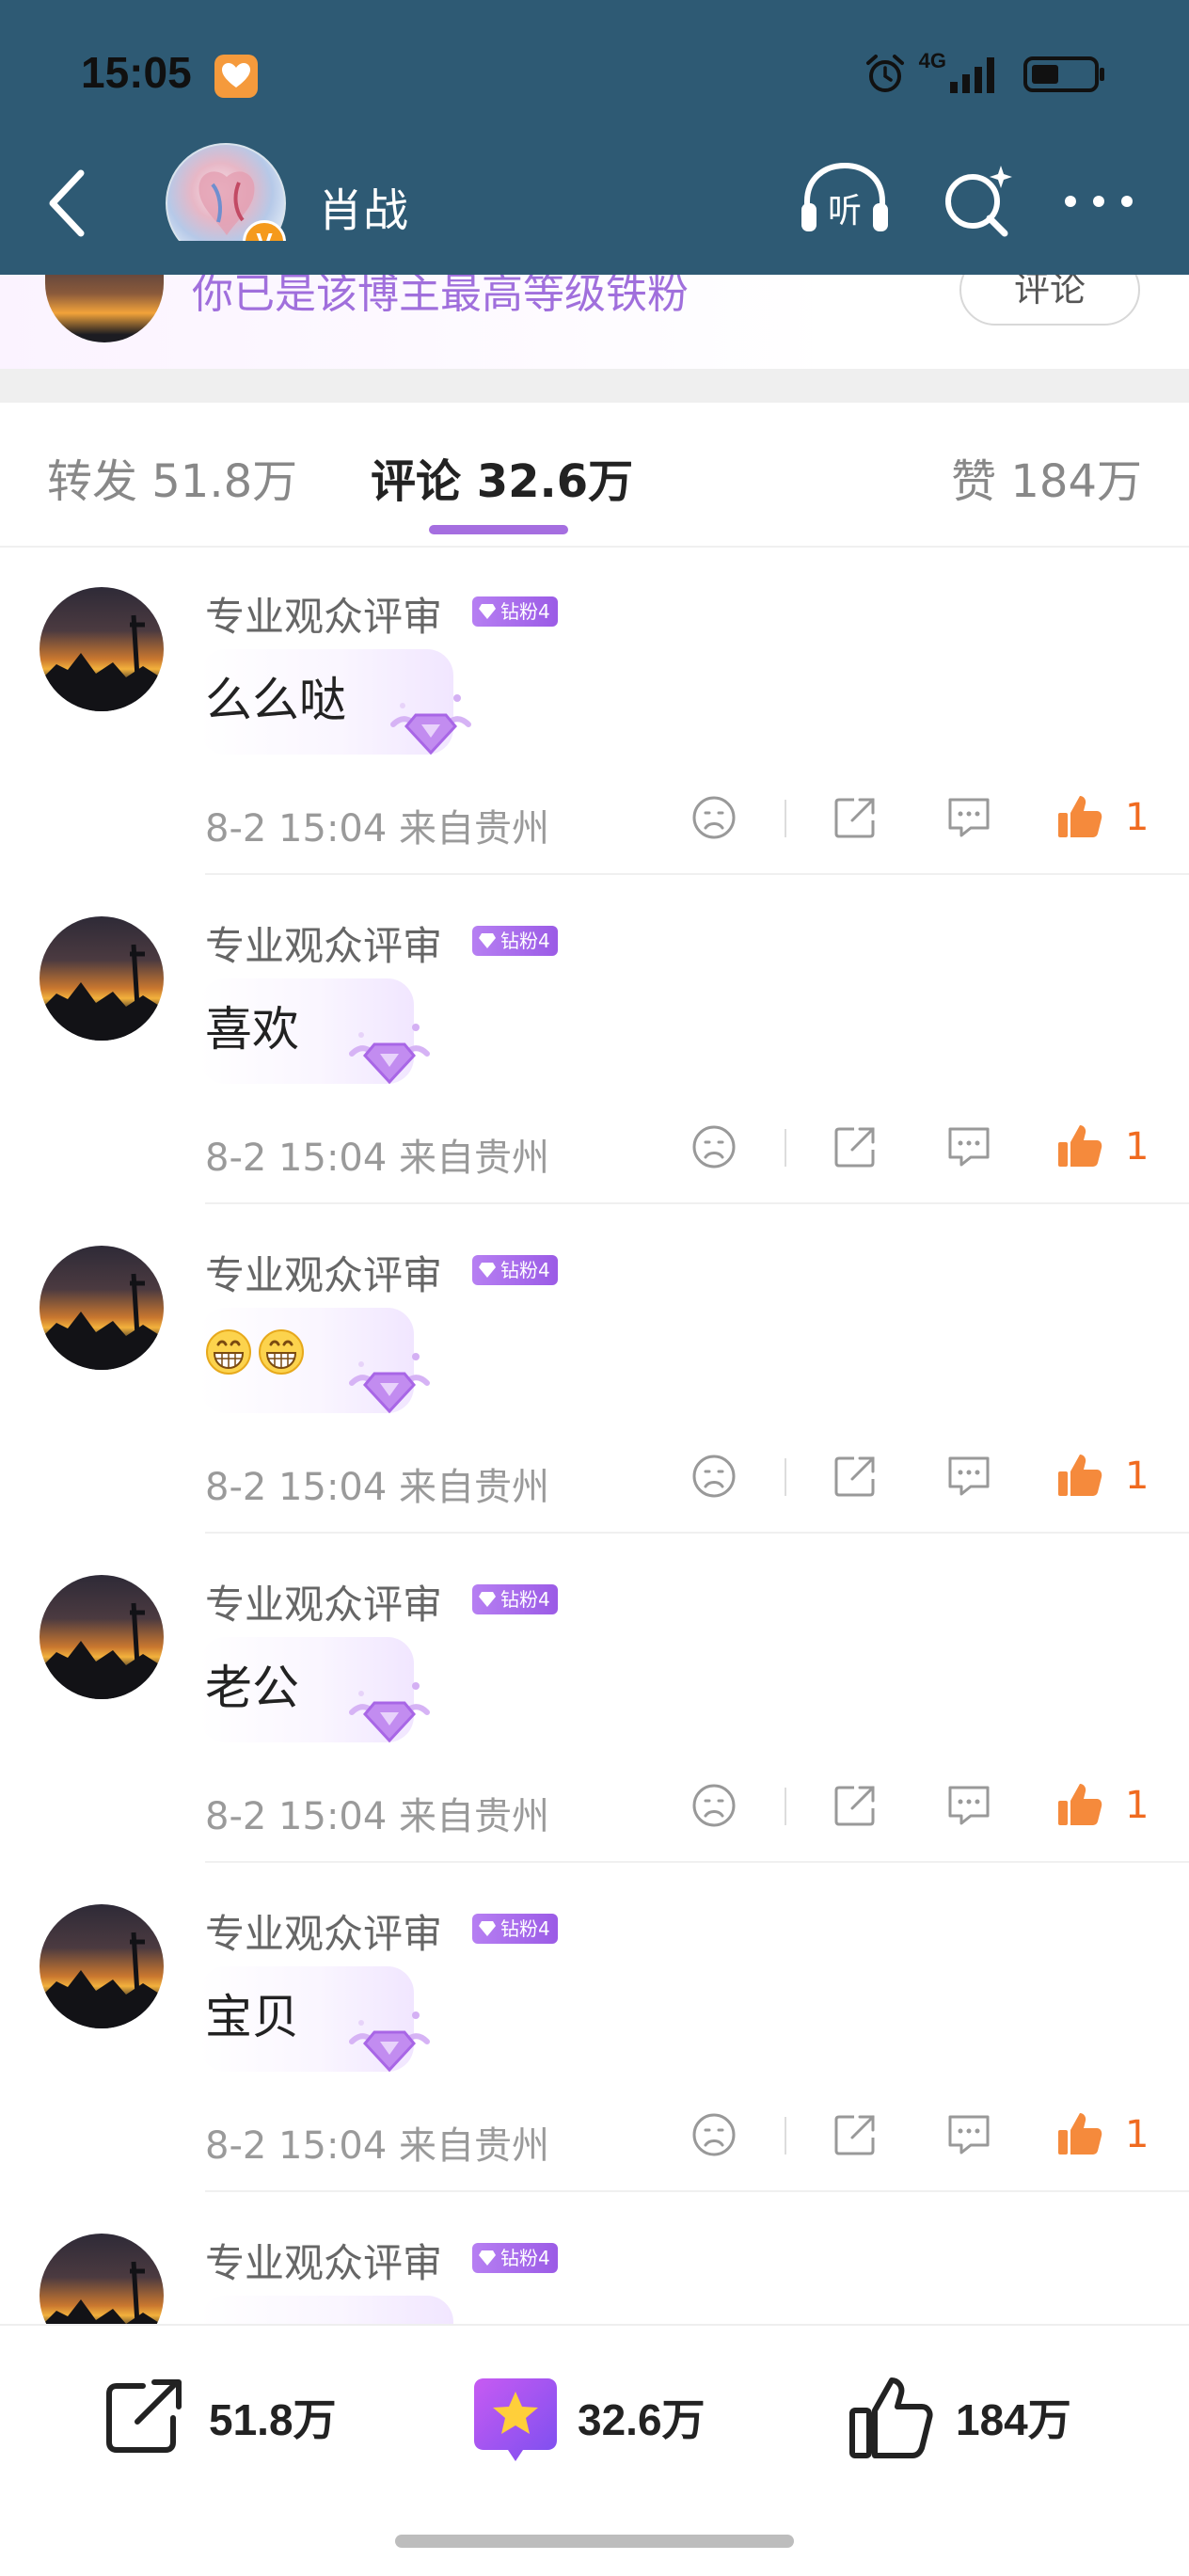  I want to click on health-app-icon, so click(236, 76).